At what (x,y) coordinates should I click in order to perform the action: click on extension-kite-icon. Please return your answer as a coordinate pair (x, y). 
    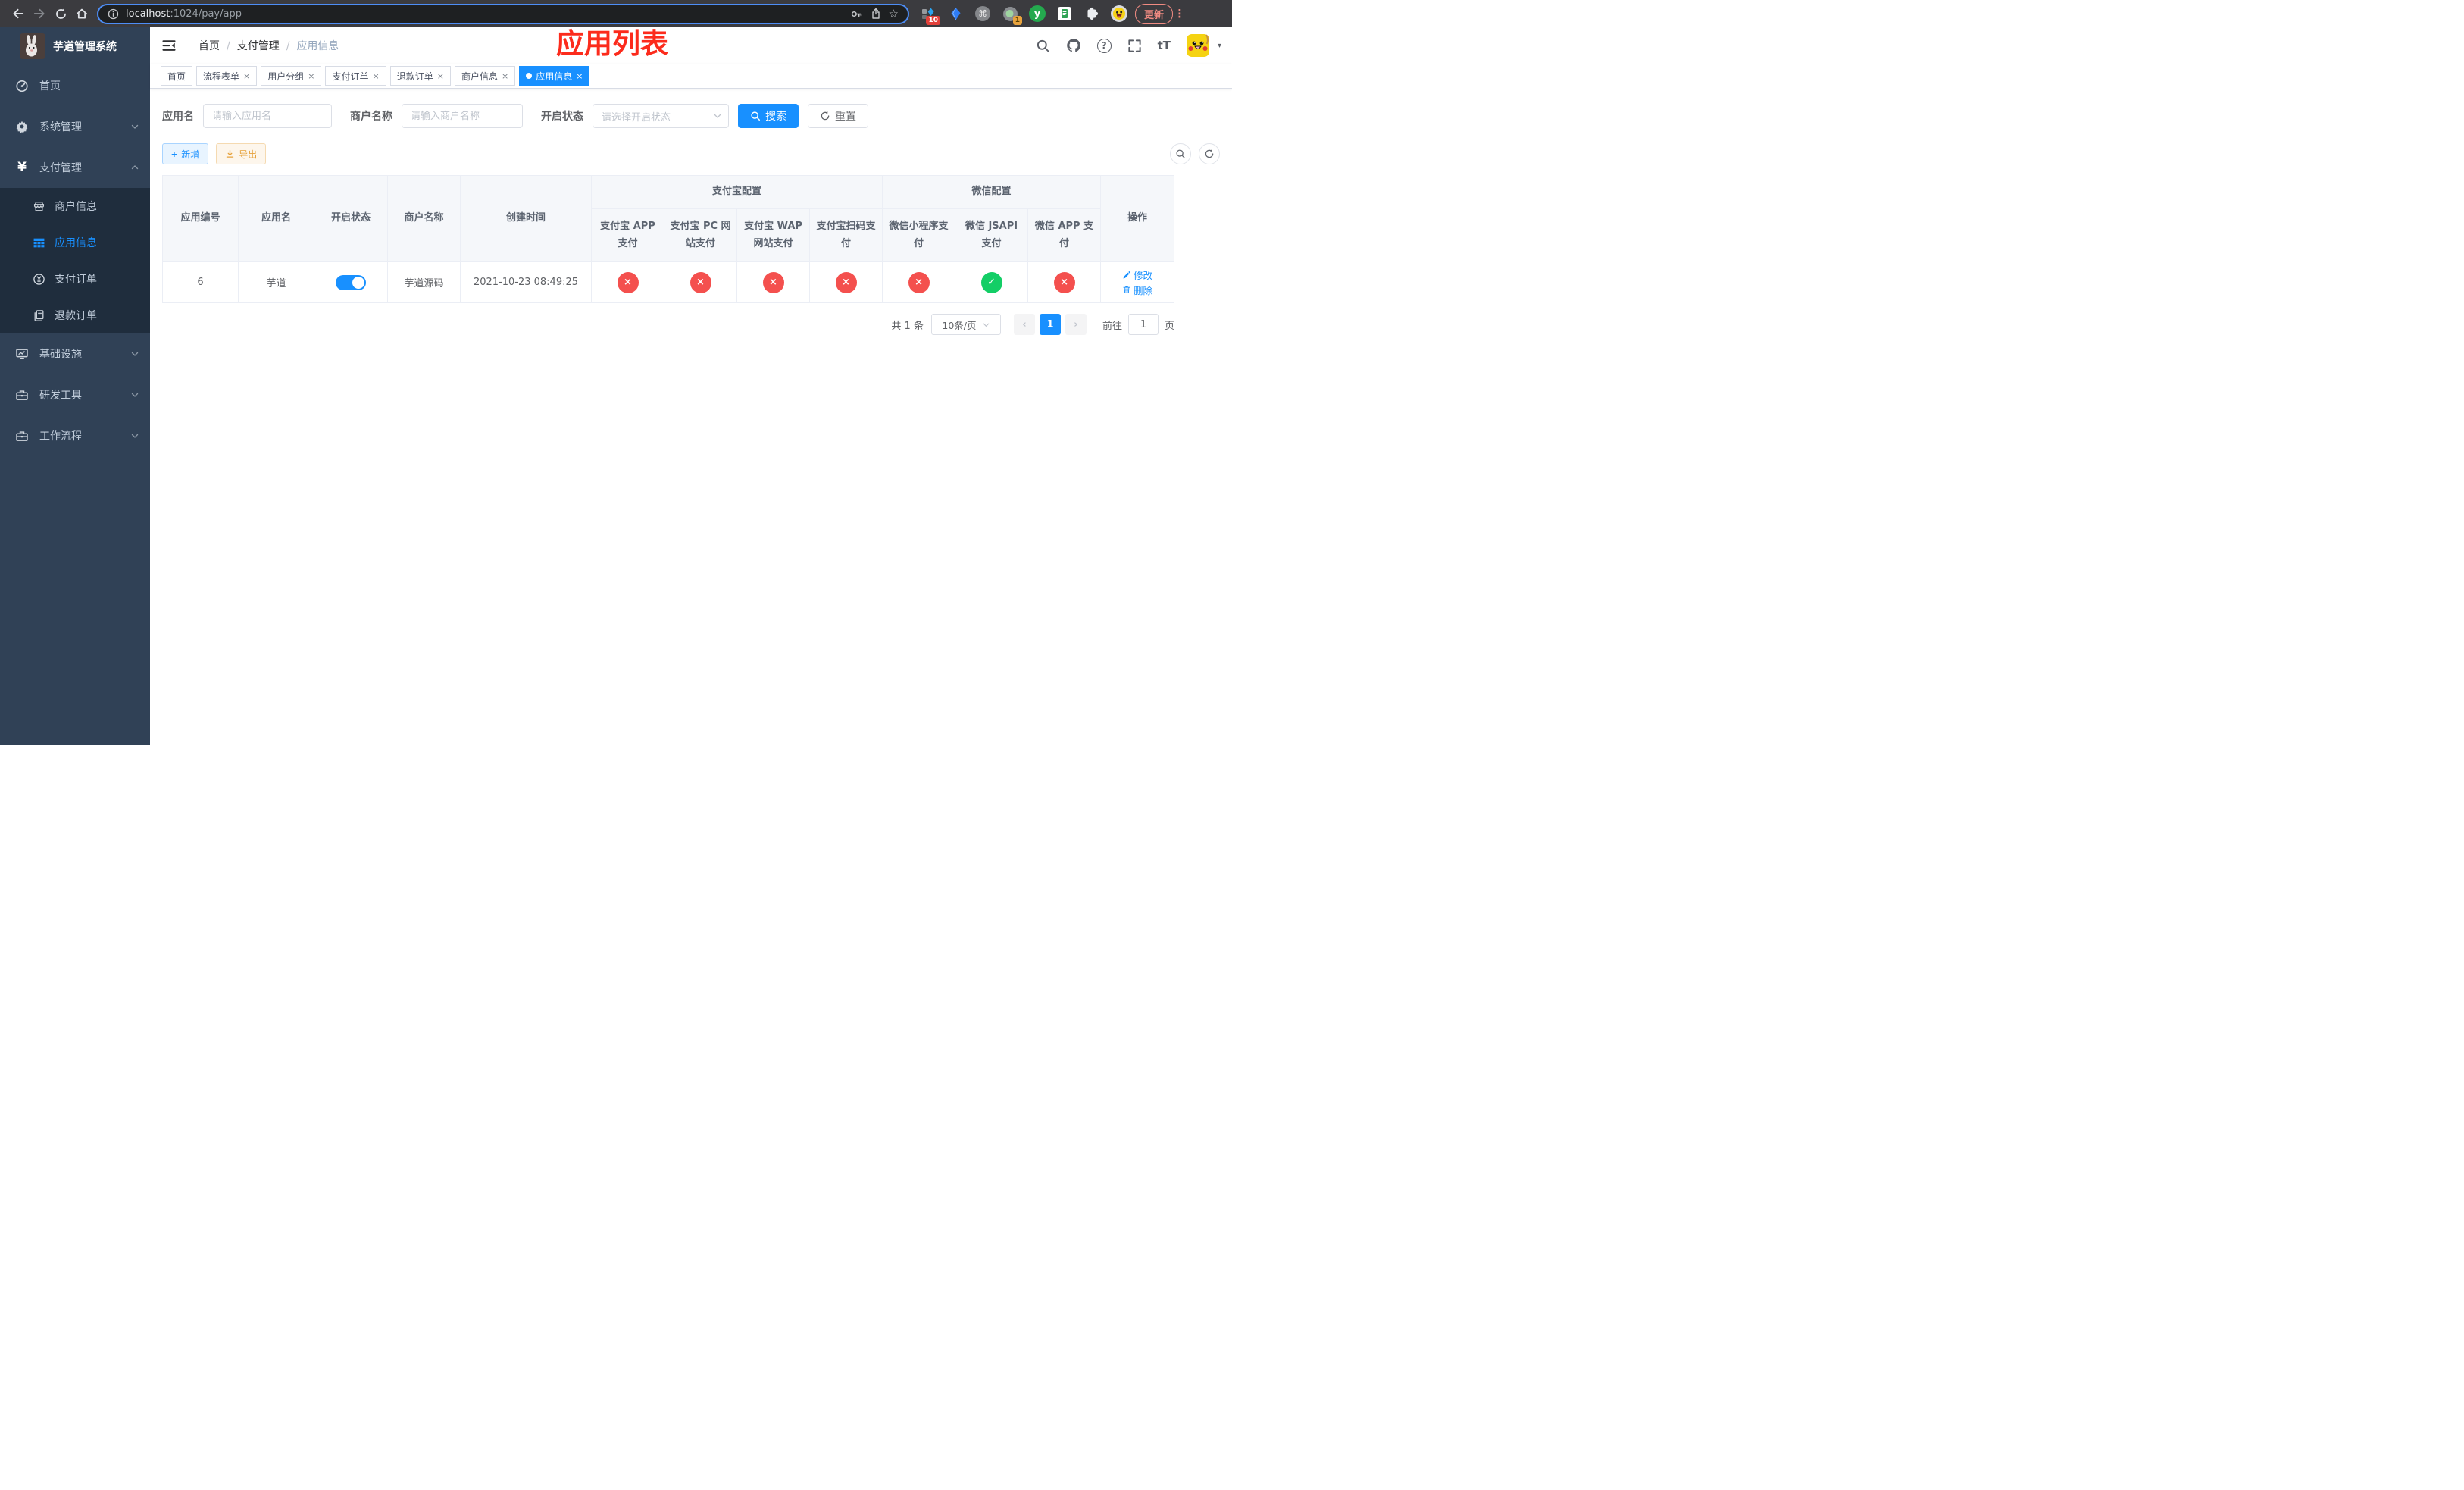
    Looking at the image, I should click on (955, 14).